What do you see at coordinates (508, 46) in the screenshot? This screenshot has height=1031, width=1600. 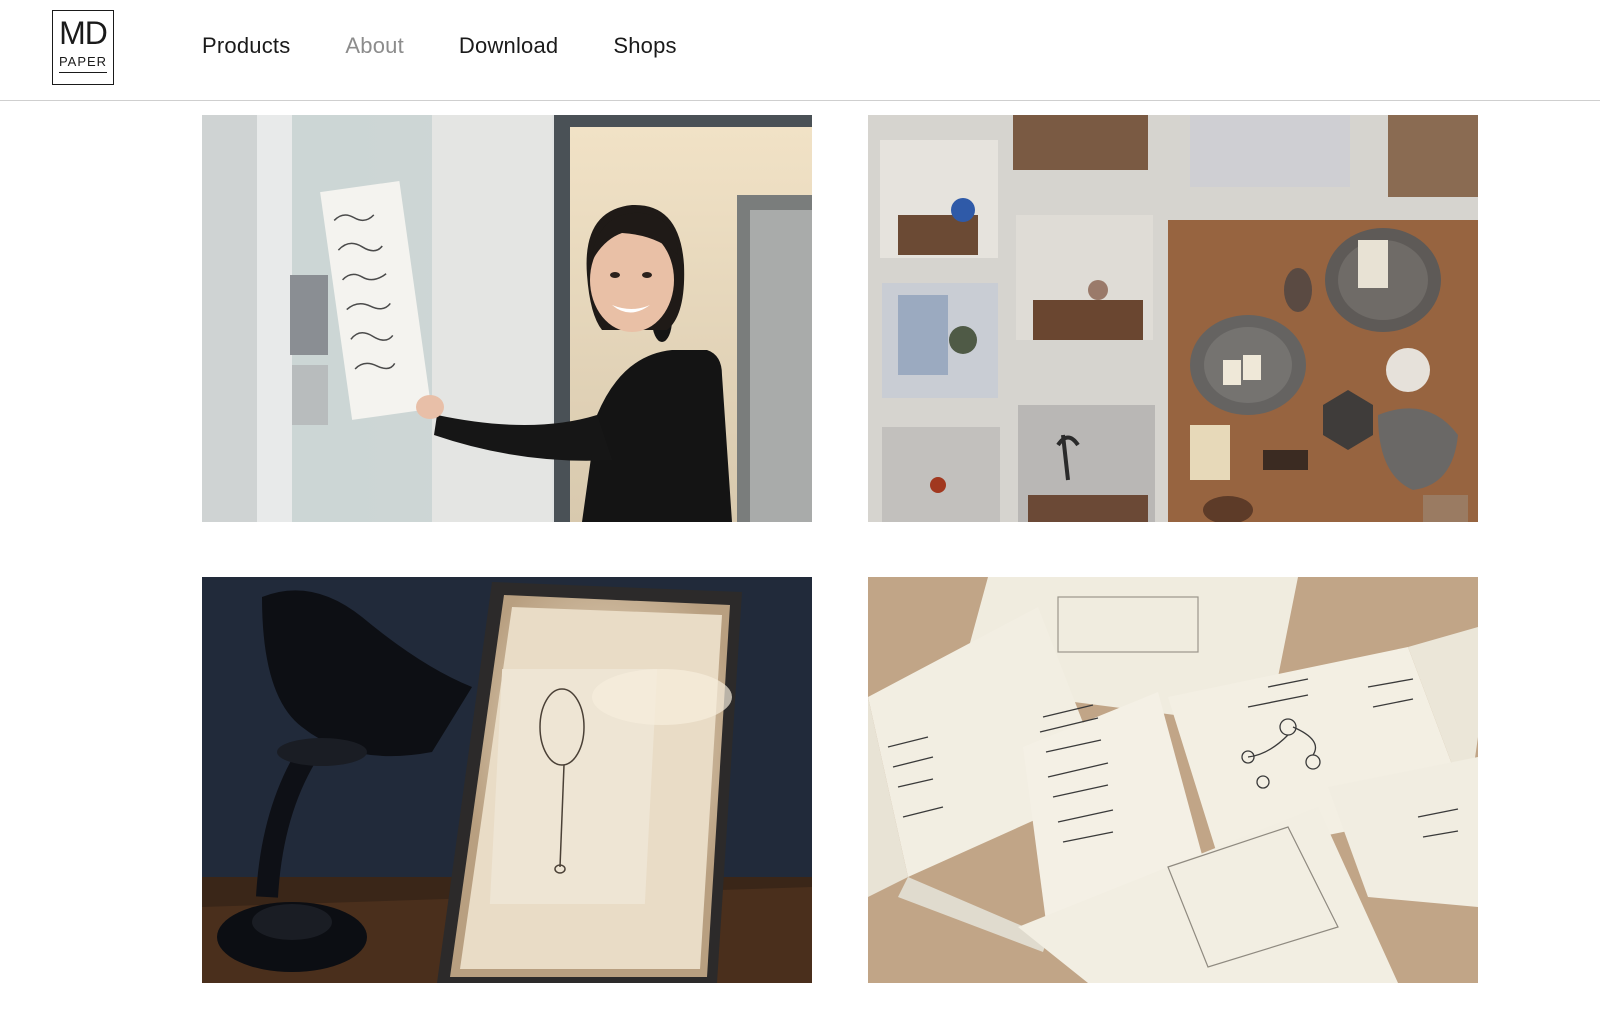 I see `nav-download: Download` at bounding box center [508, 46].